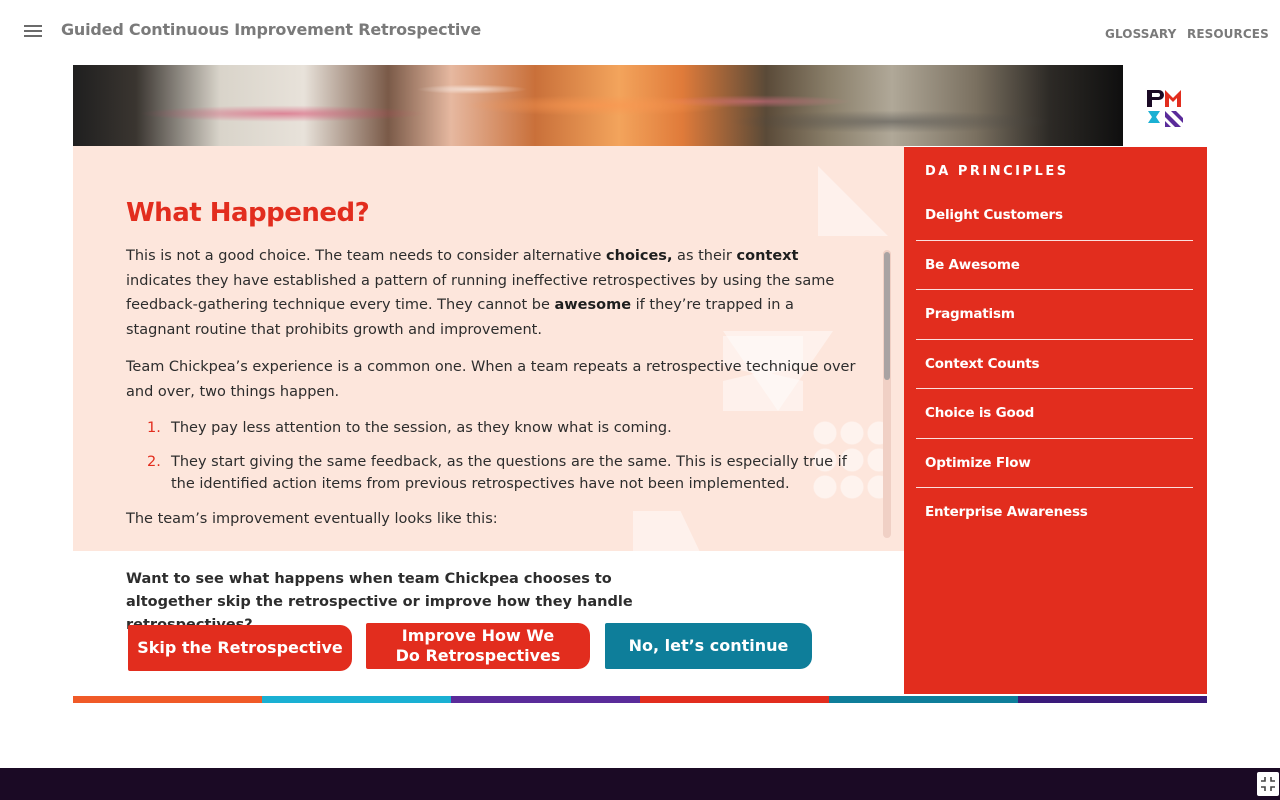 This screenshot has height=800, width=1280. What do you see at coordinates (708, 646) in the screenshot?
I see `continue-button: No, let’s continue` at bounding box center [708, 646].